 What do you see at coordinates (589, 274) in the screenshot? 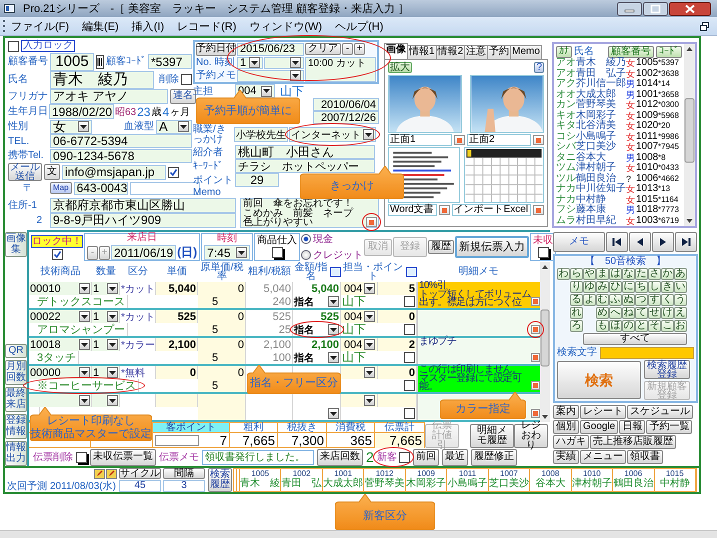
I see `kana-key: や` at bounding box center [589, 274].